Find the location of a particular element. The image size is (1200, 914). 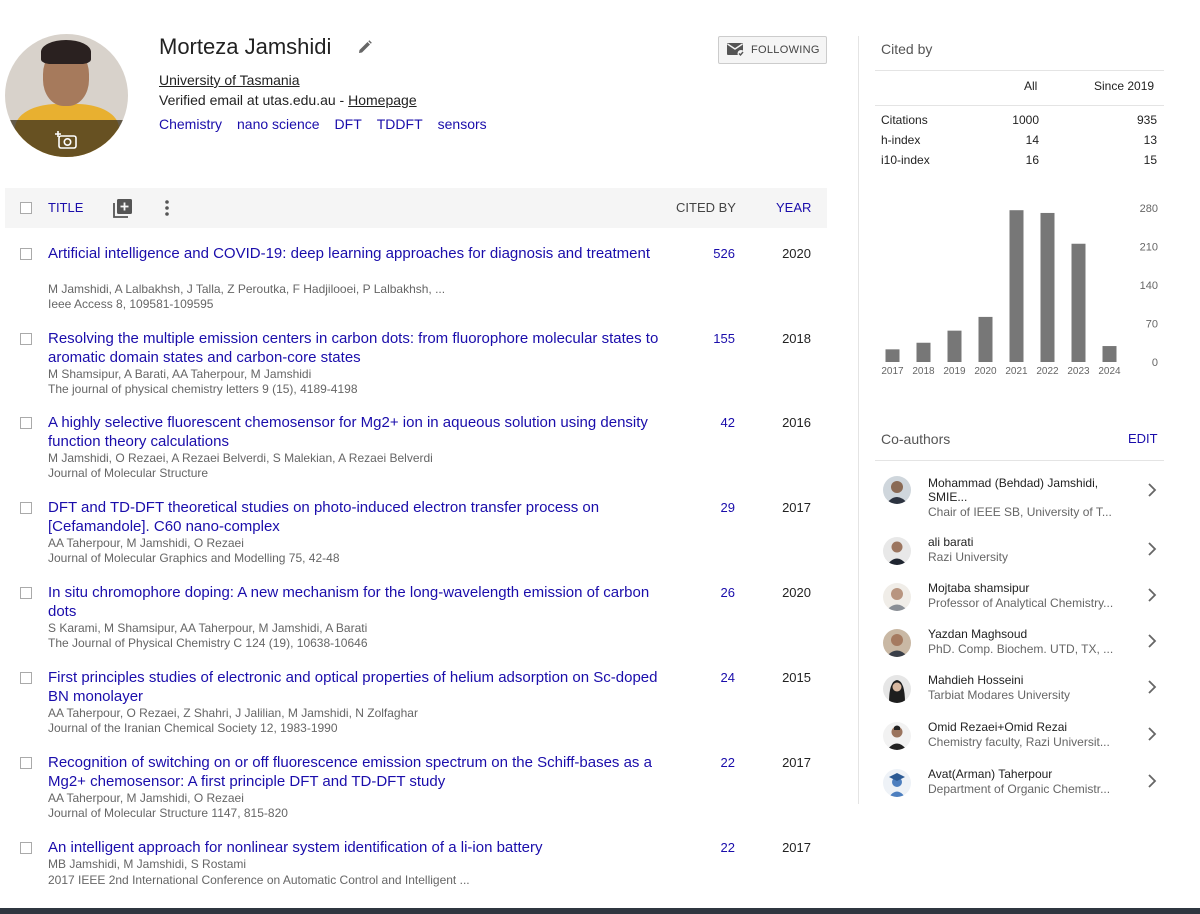

add-article-icon is located at coordinates (123, 208).